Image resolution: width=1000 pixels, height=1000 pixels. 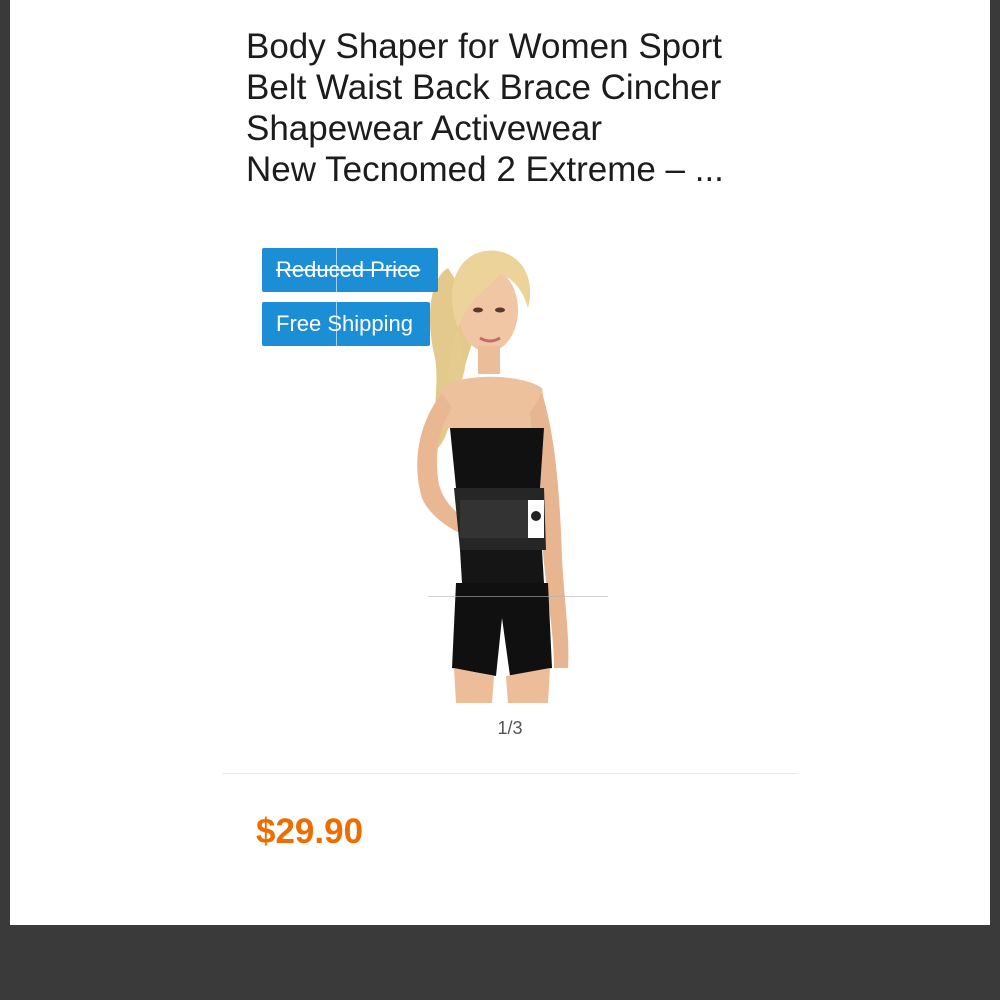 What do you see at coordinates (346, 324) in the screenshot?
I see `free-shipping-badge: Free Shipping` at bounding box center [346, 324].